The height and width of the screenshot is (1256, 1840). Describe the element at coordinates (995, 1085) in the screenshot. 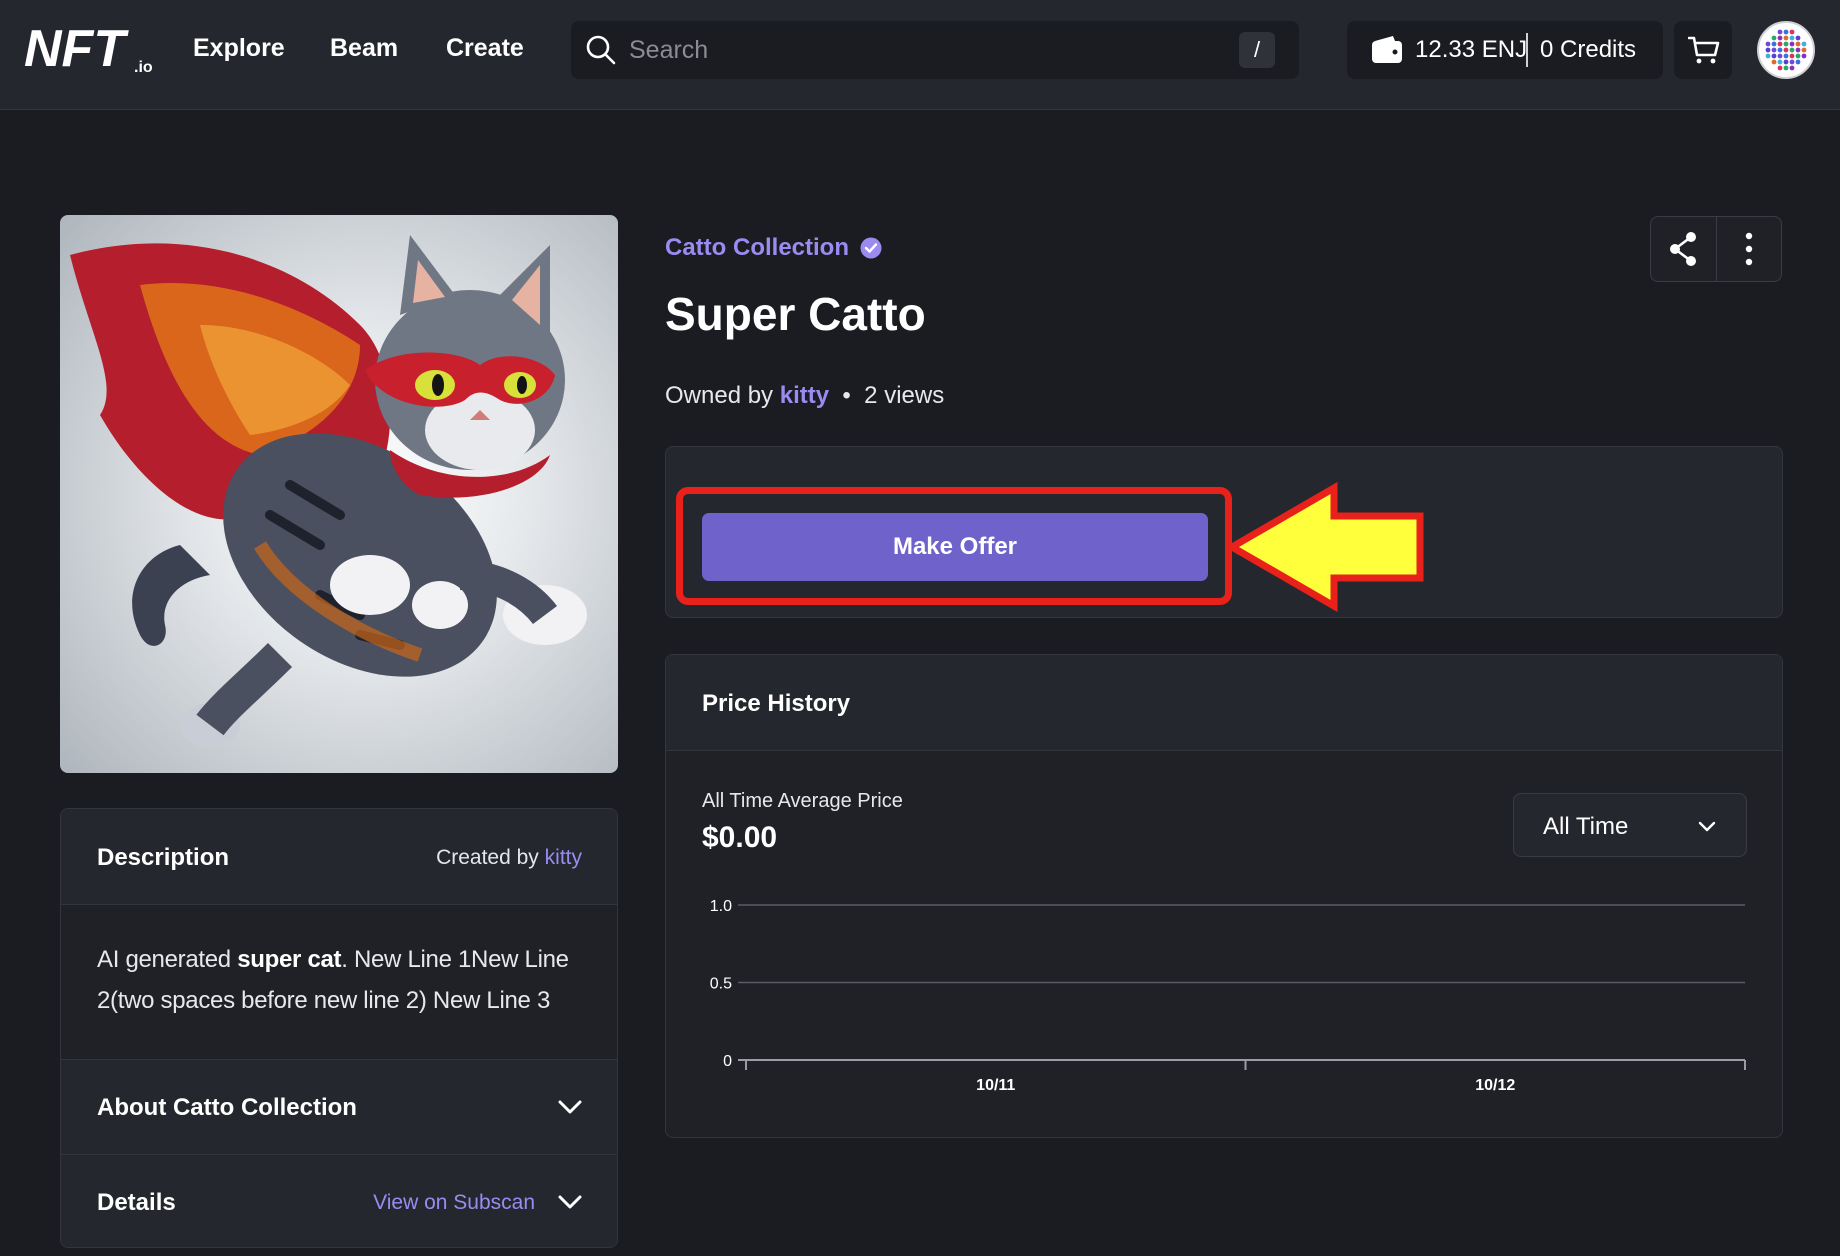

I see `x-tick-label: 10/11` at that location.